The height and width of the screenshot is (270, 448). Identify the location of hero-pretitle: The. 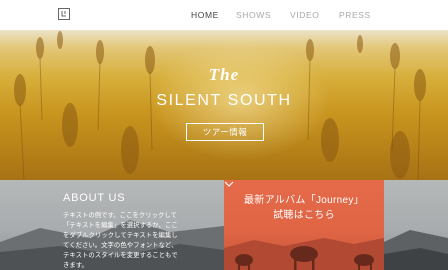
(224, 74).